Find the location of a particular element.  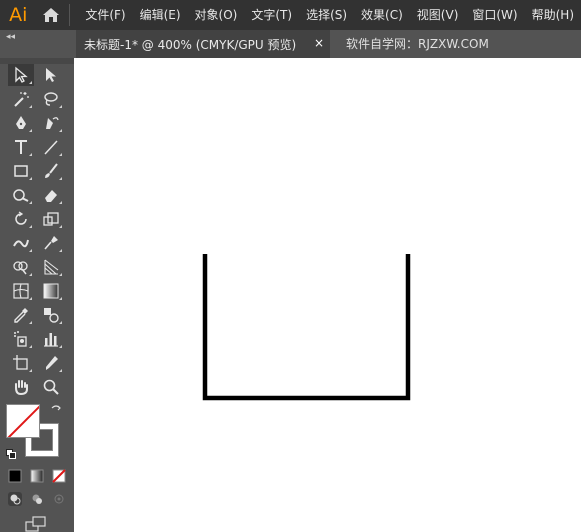

eraser-tool-icon is located at coordinates (51, 195).